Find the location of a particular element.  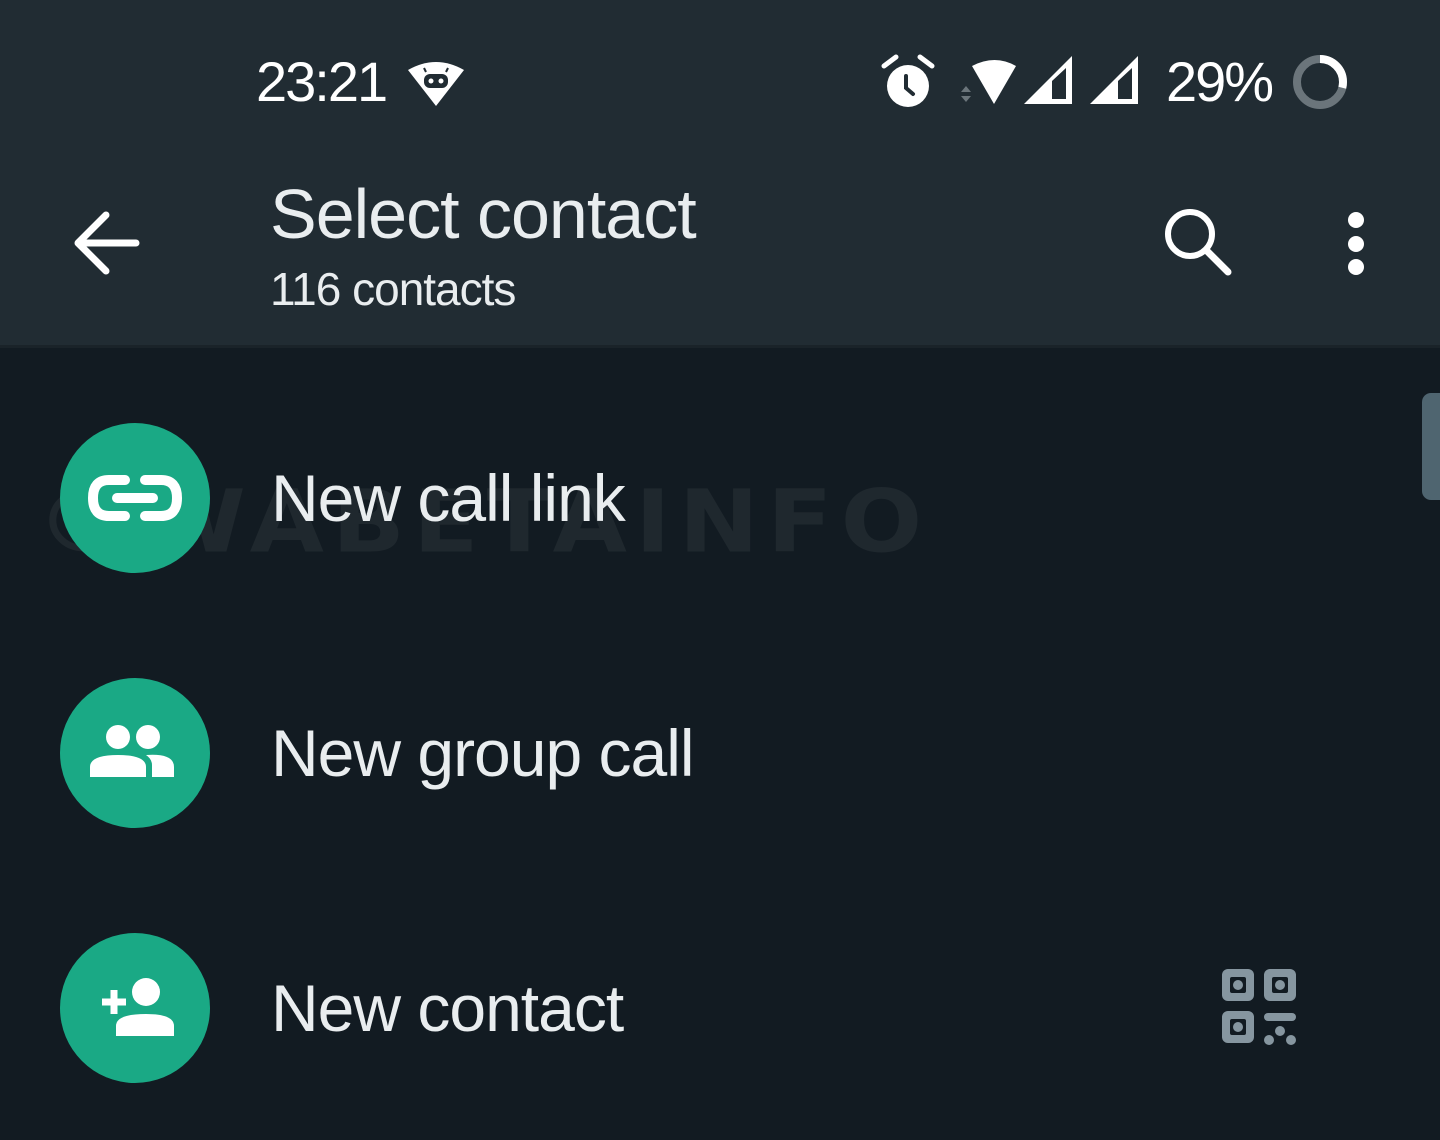

group-icon is located at coordinates (132, 750).